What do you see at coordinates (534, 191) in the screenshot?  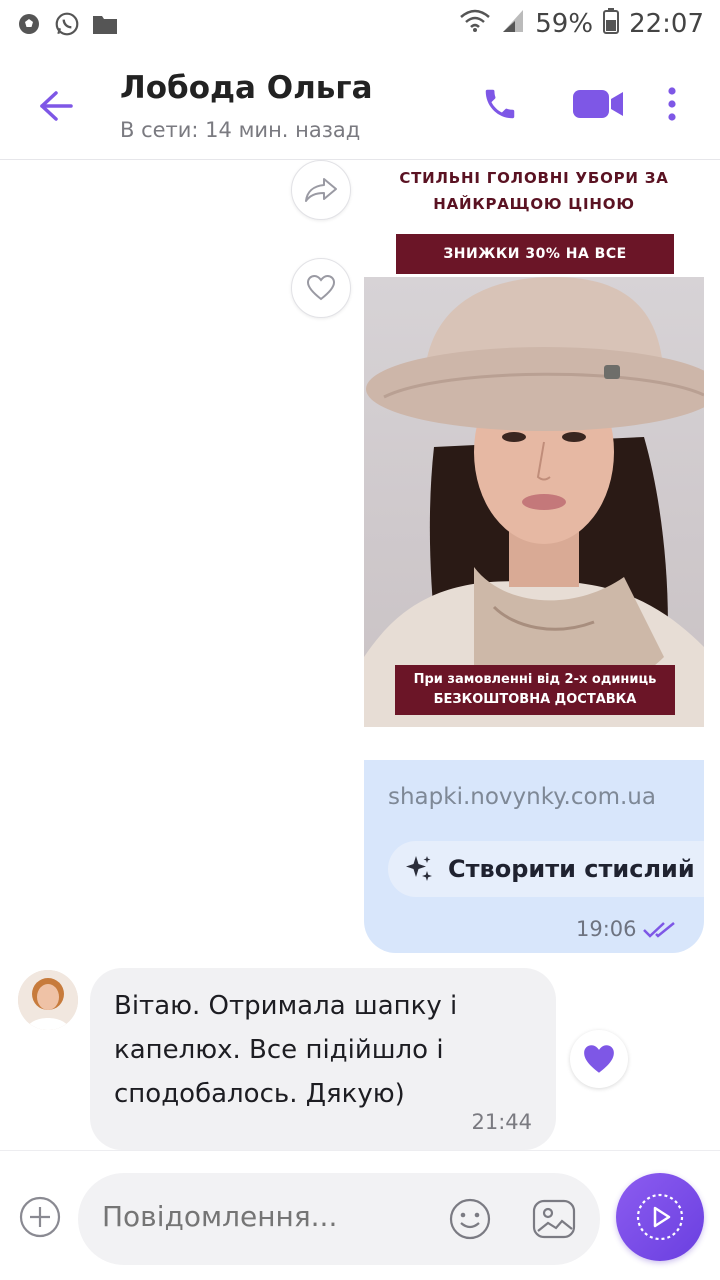 I see `promo-title: СТИЛЬНІ ГОЛОВНІ УБОРИ ЗА НАЙКРАЩОЮ ЦІНОЮ` at bounding box center [534, 191].